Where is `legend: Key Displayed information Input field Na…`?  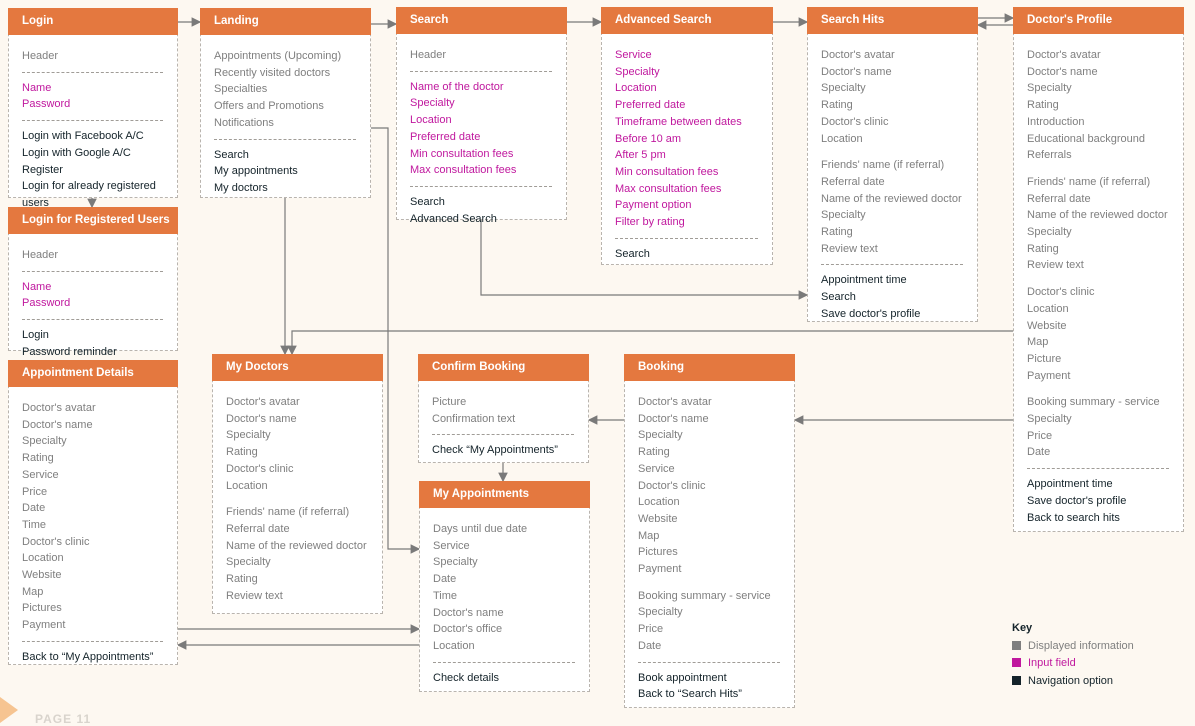 legend: Key Displayed information Input field Na… is located at coordinates (1073, 655).